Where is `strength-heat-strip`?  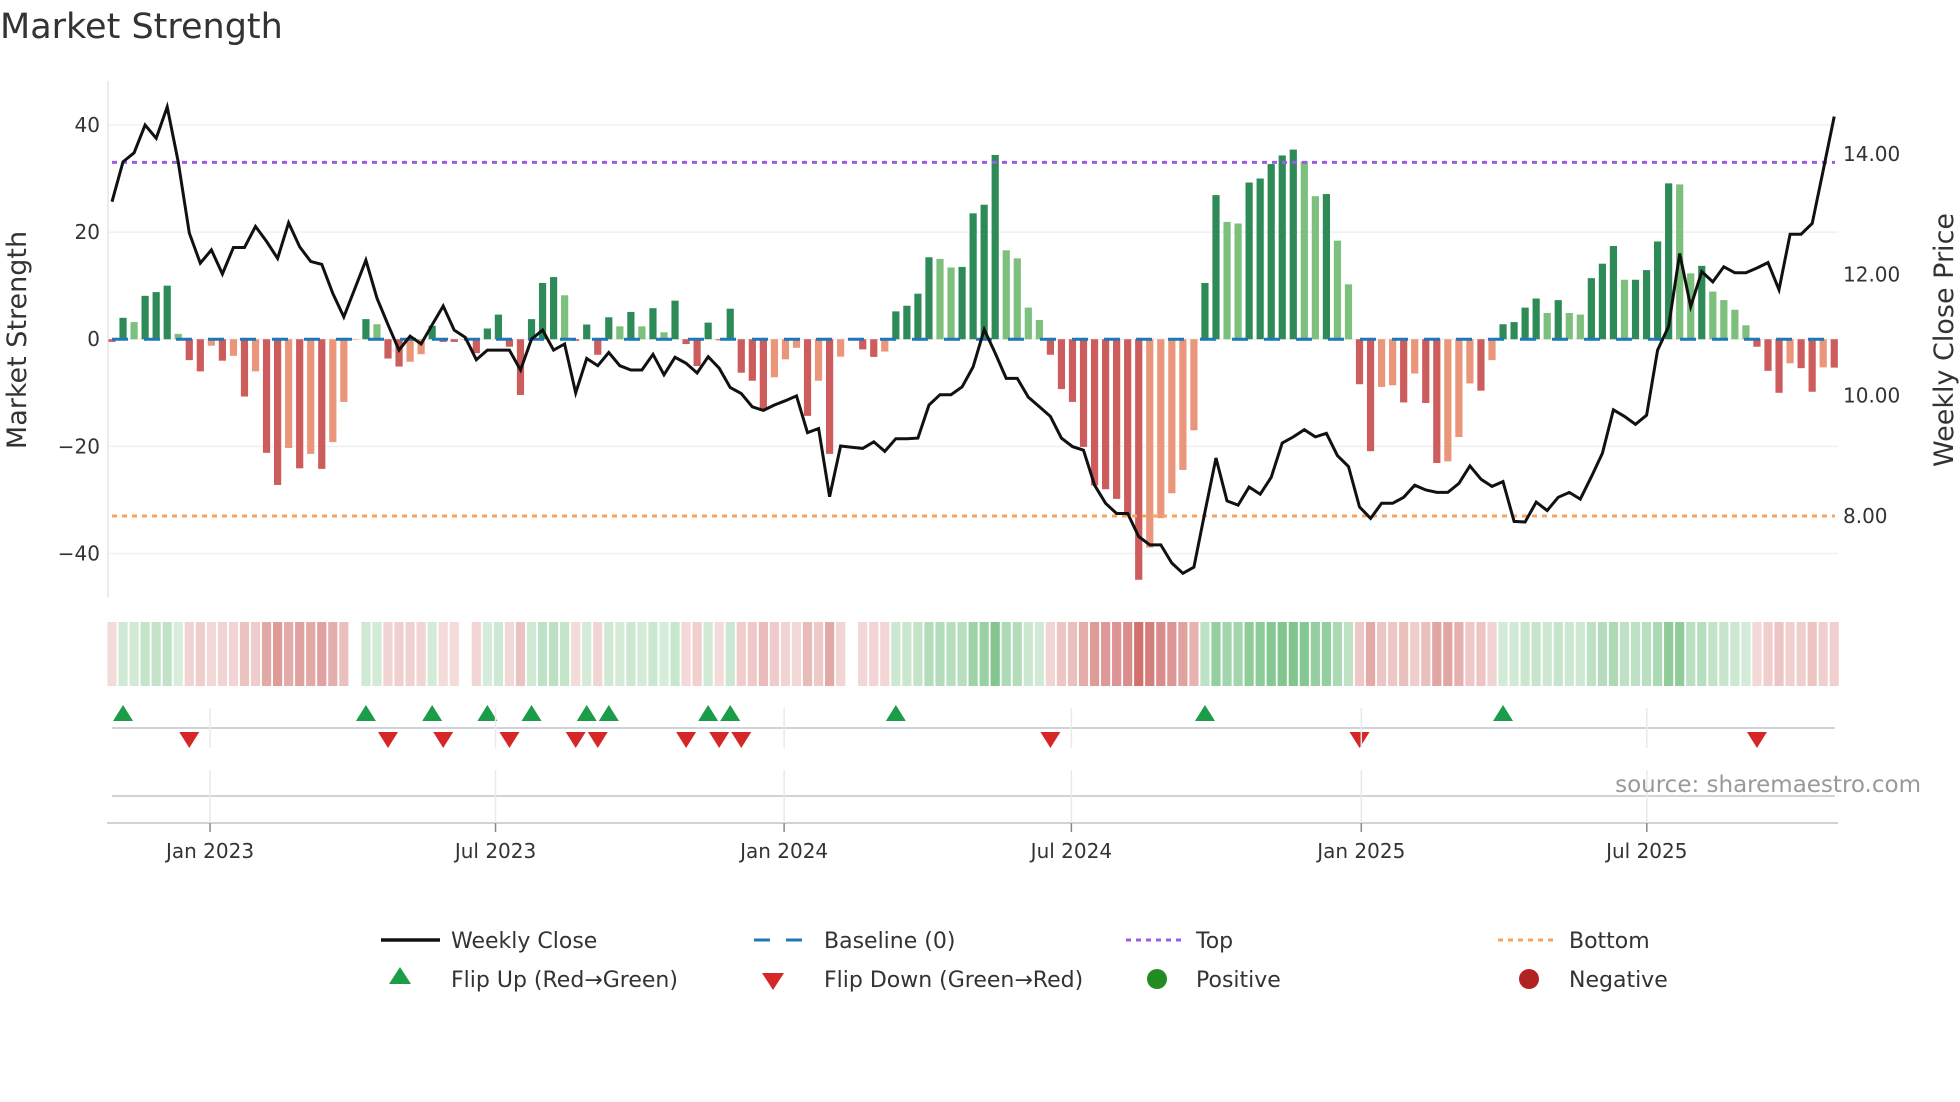 strength-heat-strip is located at coordinates (973, 654).